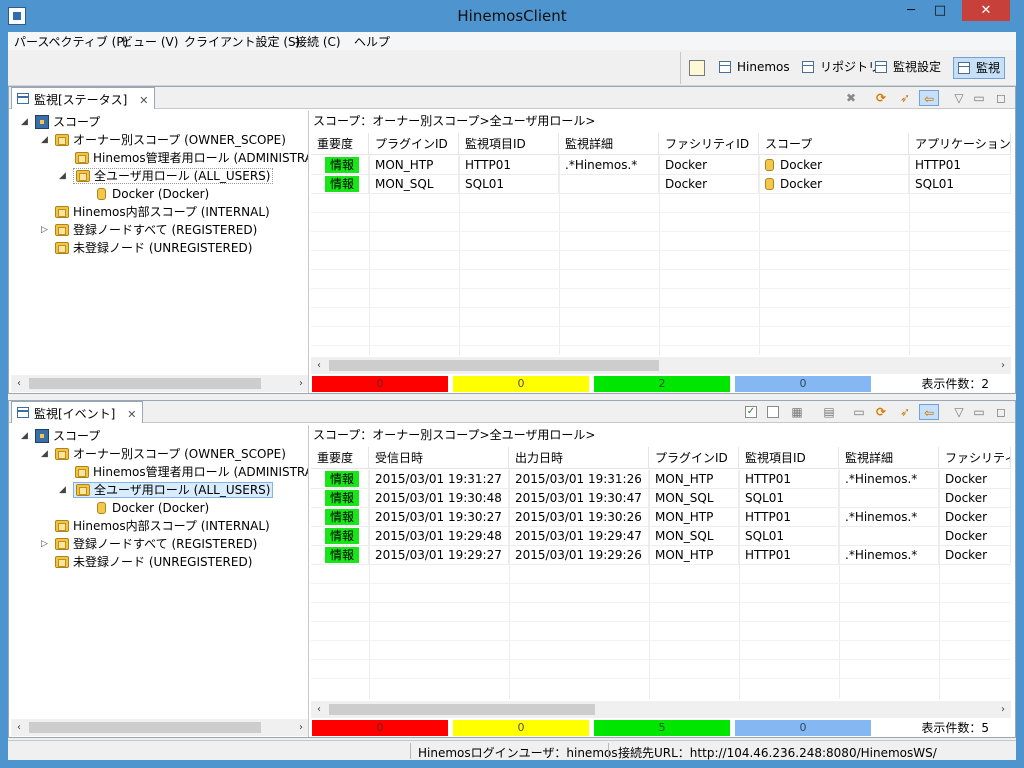  Describe the element at coordinates (851, 98) in the screenshot. I see `delete-icon: ✖` at that location.